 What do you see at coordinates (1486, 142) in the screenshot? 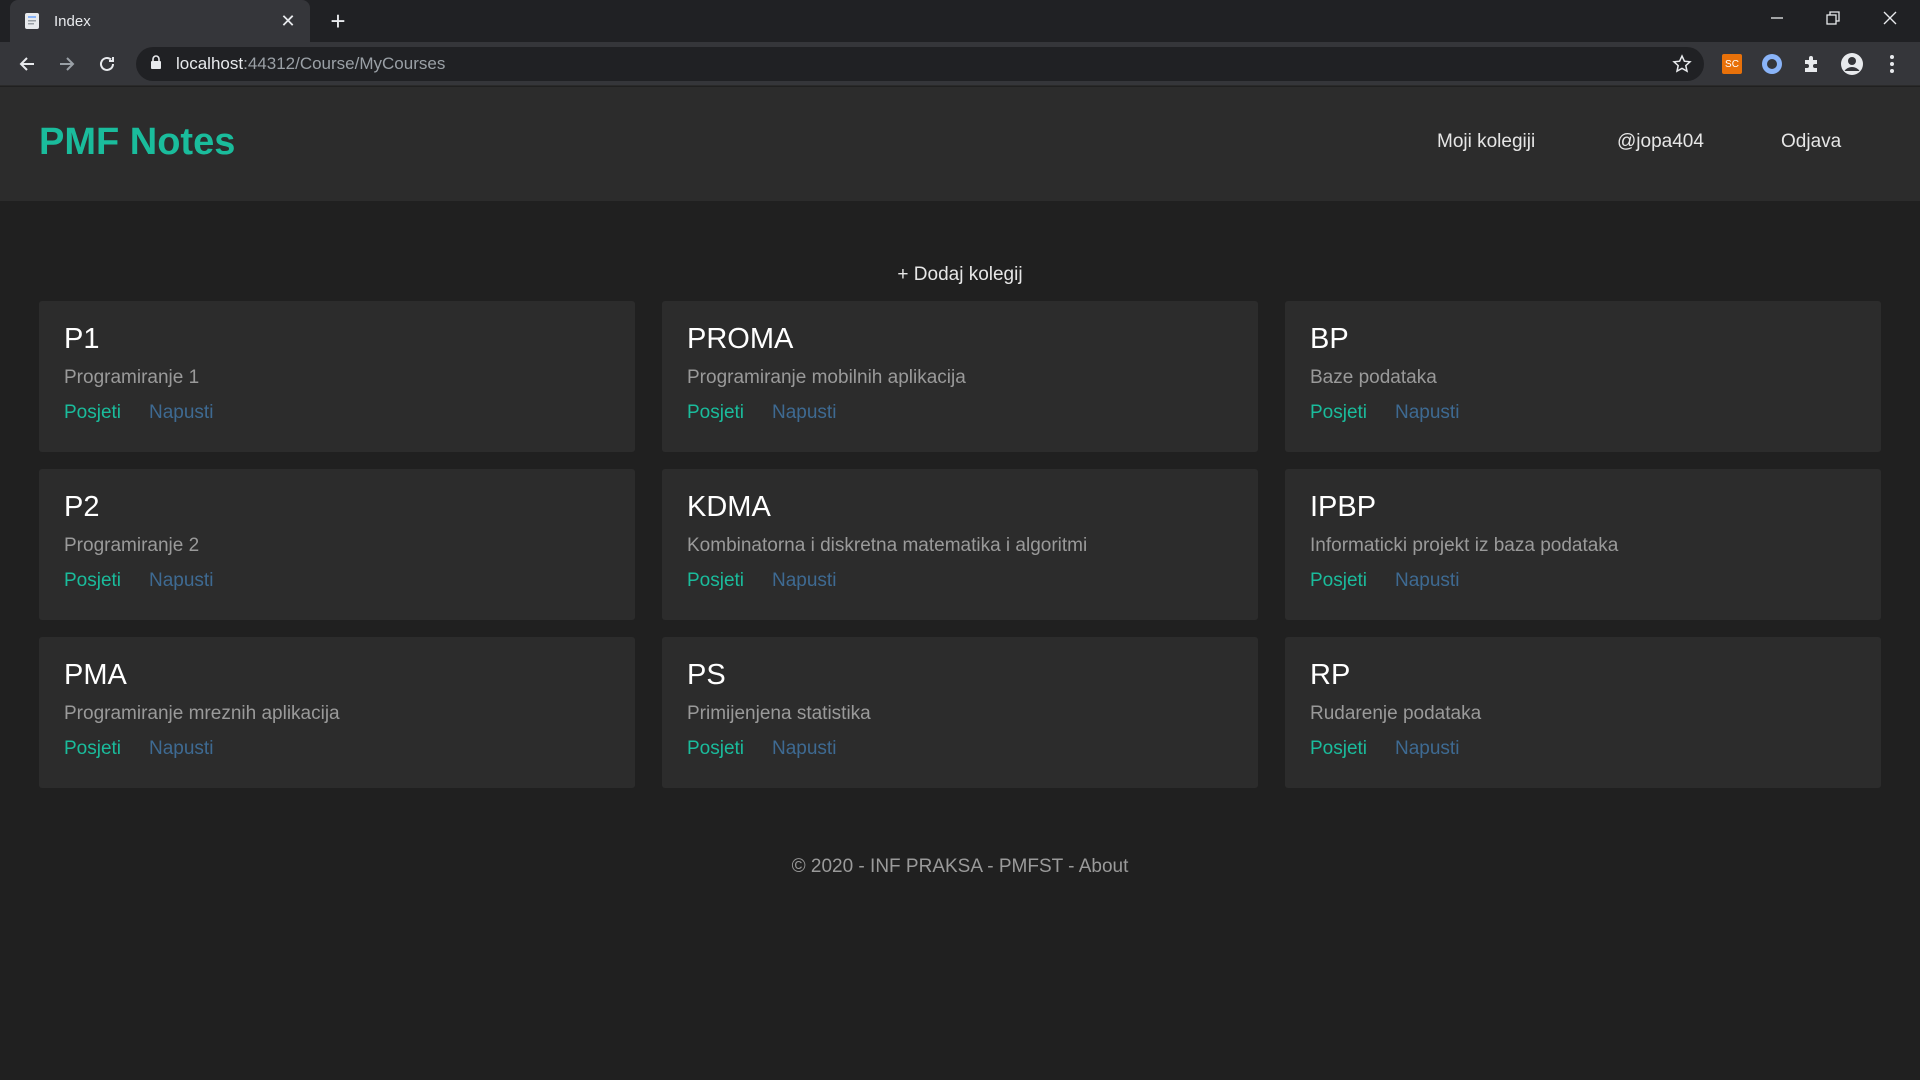
I see `nav-my-courses: Moji kolegiji` at bounding box center [1486, 142].